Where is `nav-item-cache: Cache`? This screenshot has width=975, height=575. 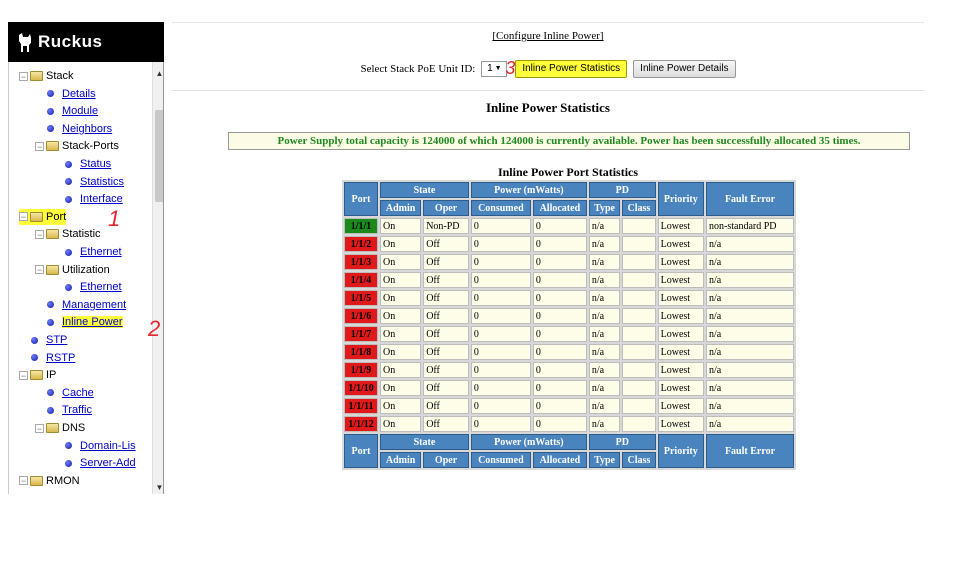
nav-item-cache: Cache is located at coordinates (70, 393).